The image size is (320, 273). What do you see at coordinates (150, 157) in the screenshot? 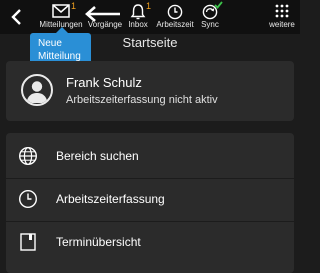
I see `menu-item-bereich-suchen: Bereich suchen` at bounding box center [150, 157].